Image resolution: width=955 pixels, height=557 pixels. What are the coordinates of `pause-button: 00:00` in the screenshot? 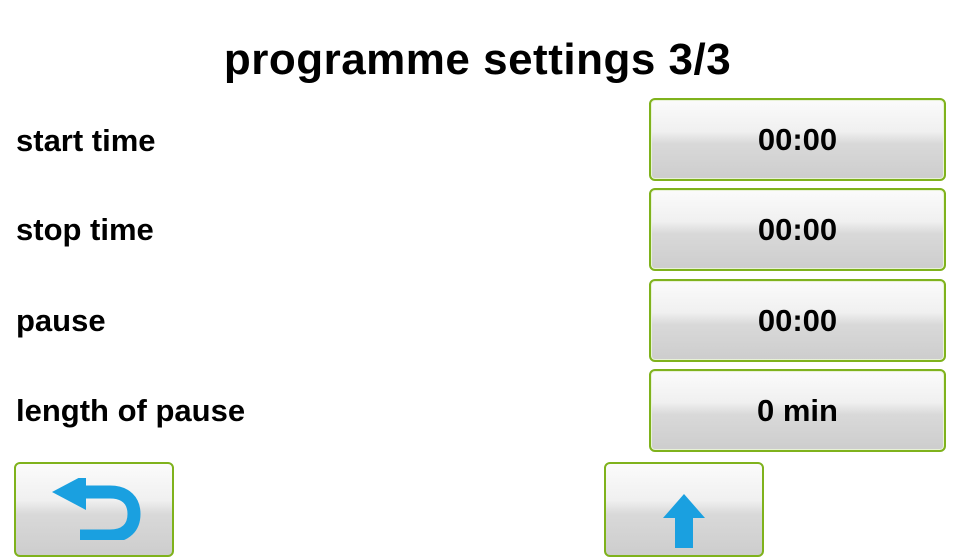 It's located at (797, 320).